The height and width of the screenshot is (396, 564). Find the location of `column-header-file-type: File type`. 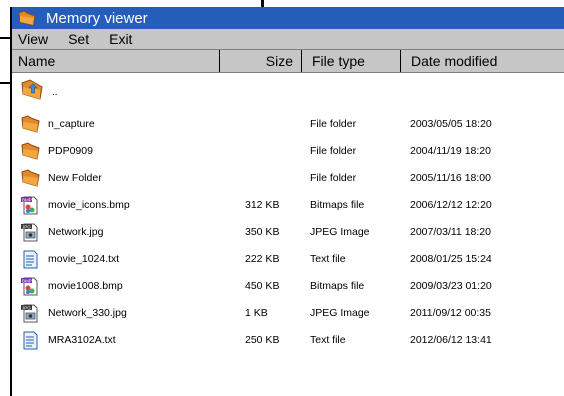

column-header-file-type: File type is located at coordinates (350, 61).